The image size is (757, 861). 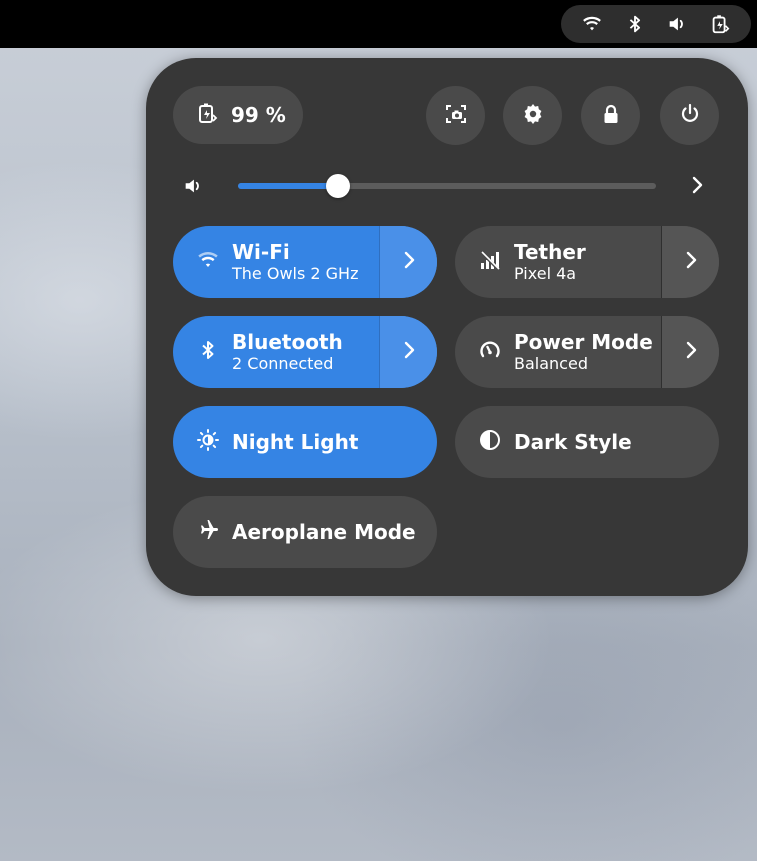 I want to click on battery-status-button: 99 %, so click(x=238, y=115).